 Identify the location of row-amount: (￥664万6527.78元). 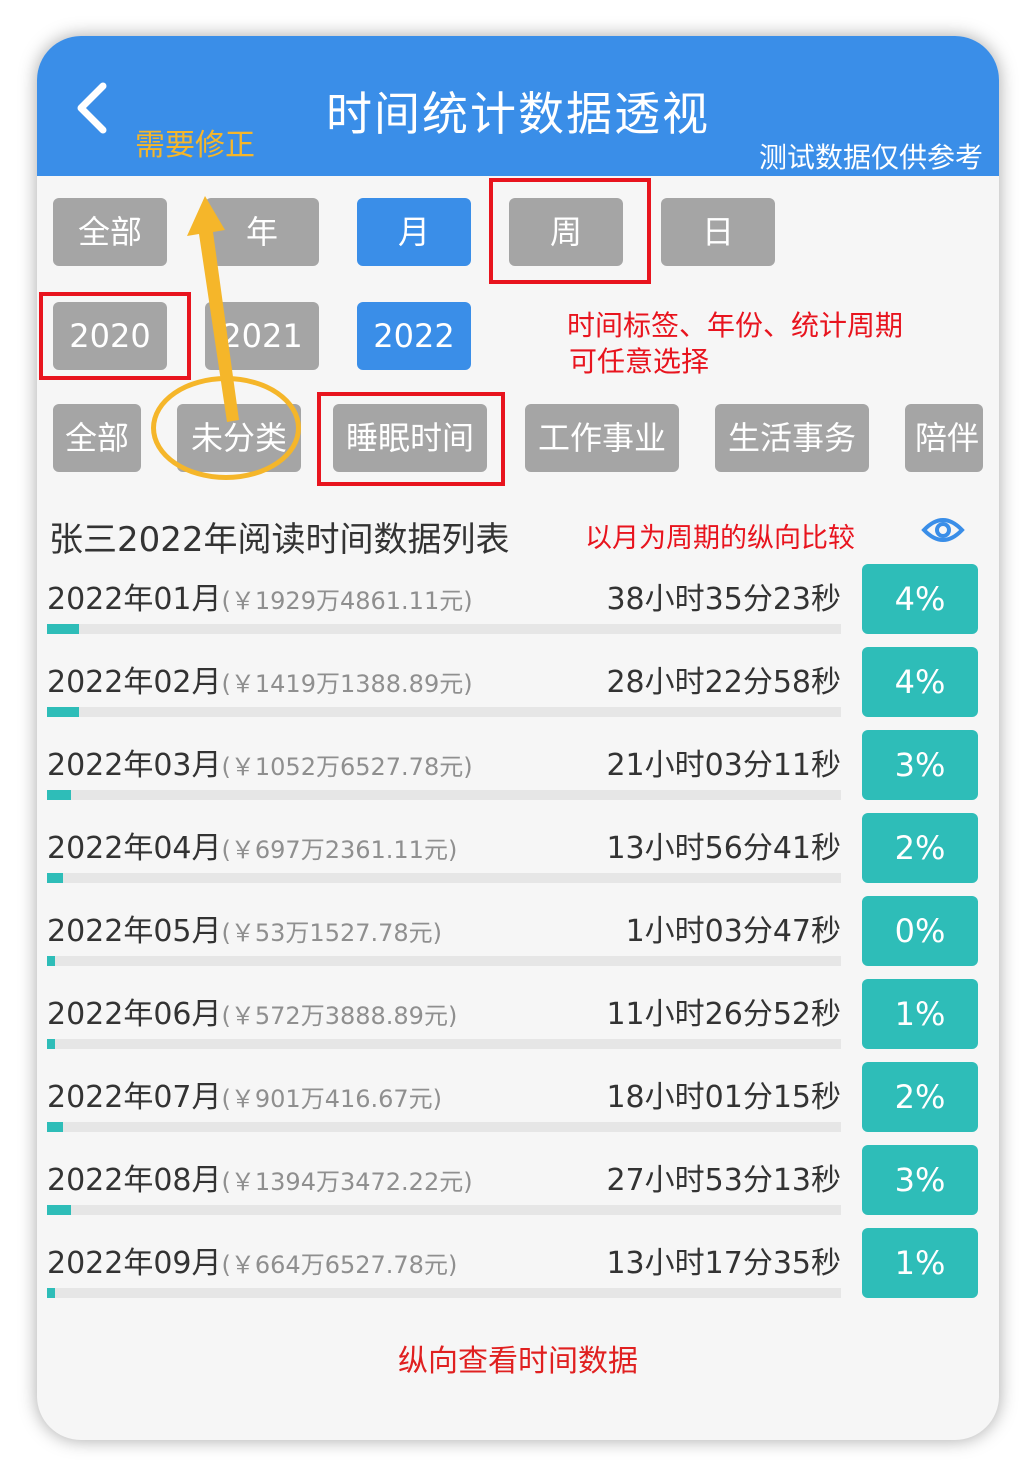
(339, 1265).